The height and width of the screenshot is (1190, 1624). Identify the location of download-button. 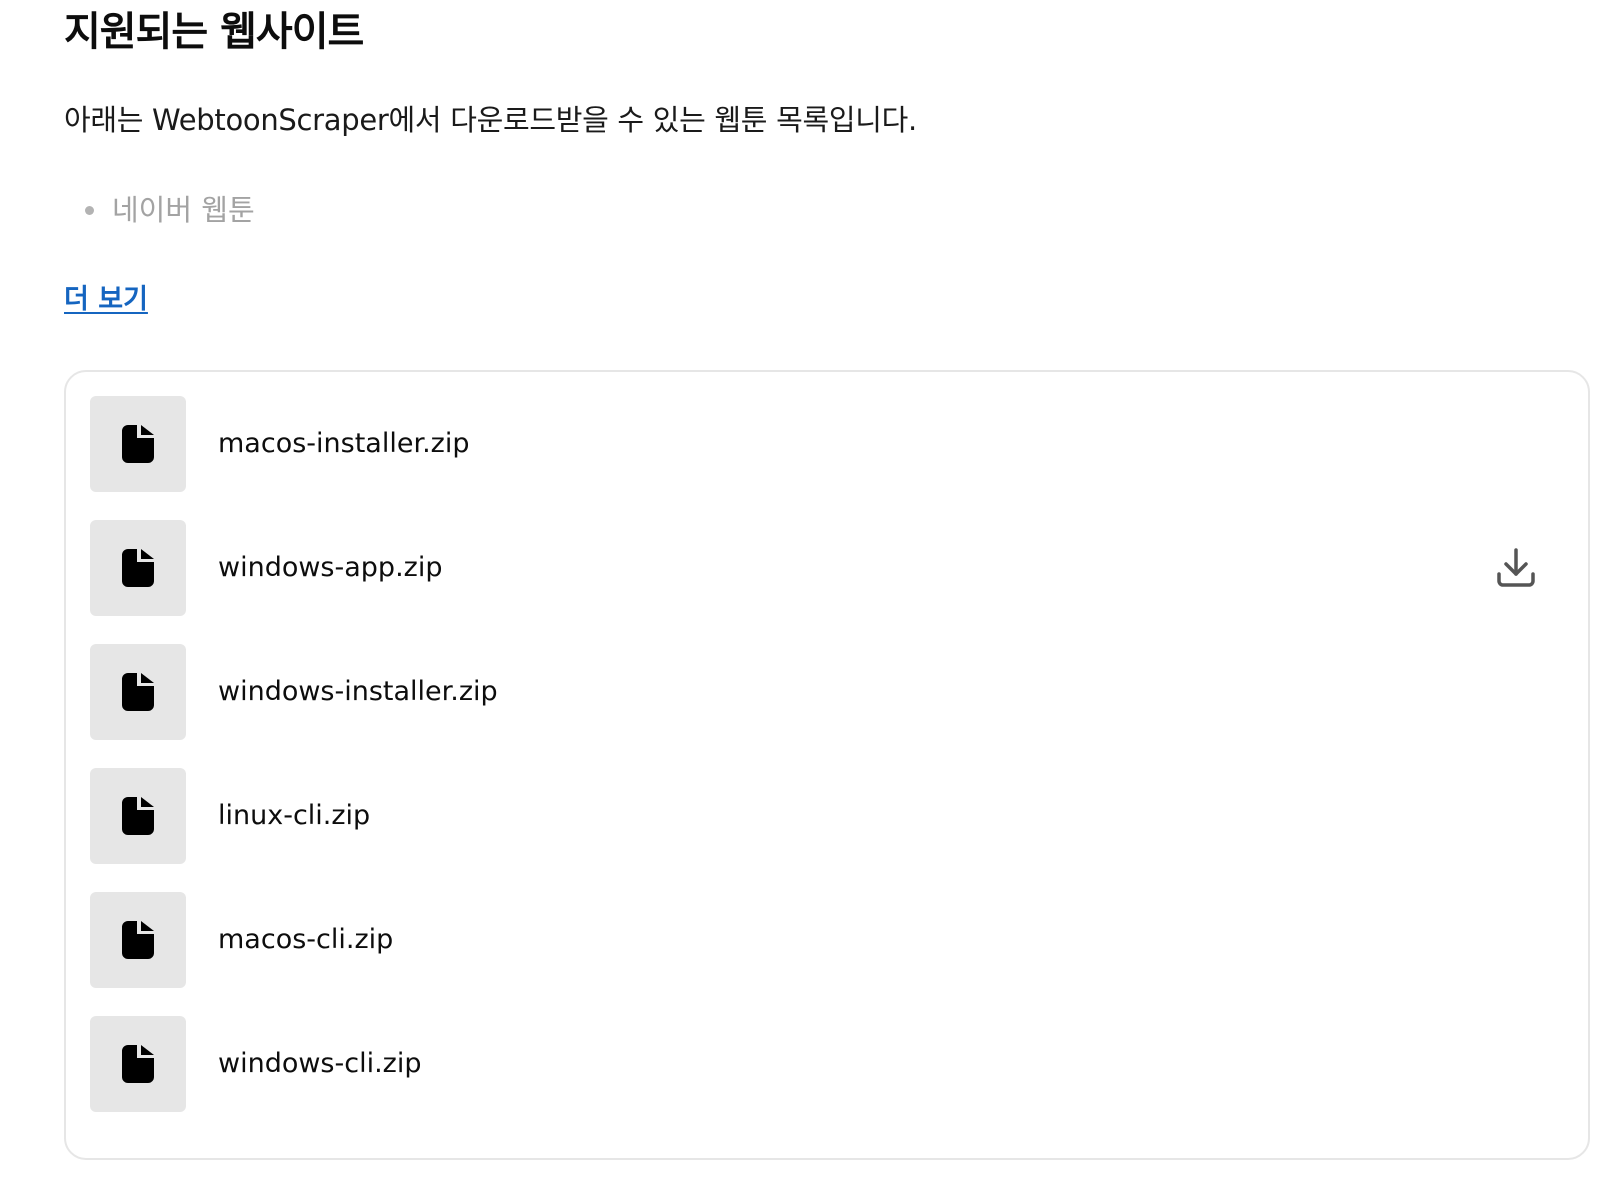
(1516, 568).